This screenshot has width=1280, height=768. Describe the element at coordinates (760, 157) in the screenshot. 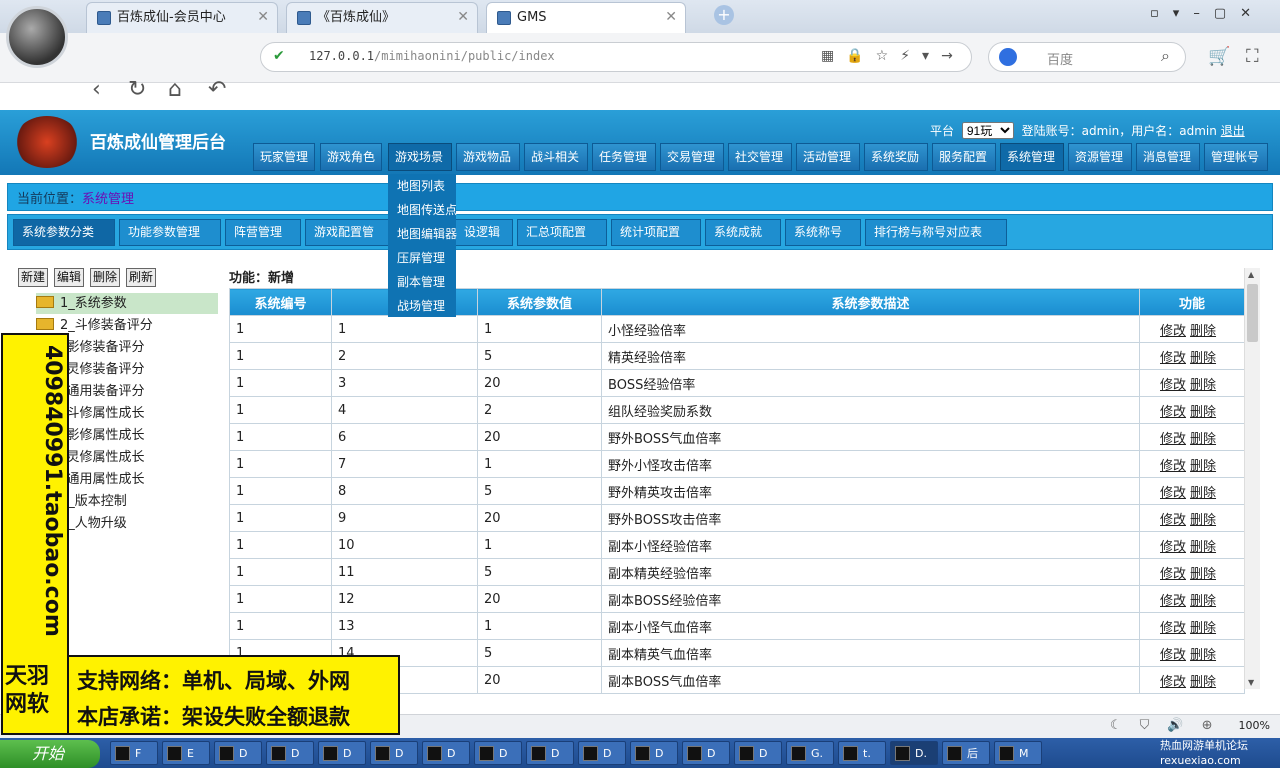

I see `menu-social: 社交管理` at that location.